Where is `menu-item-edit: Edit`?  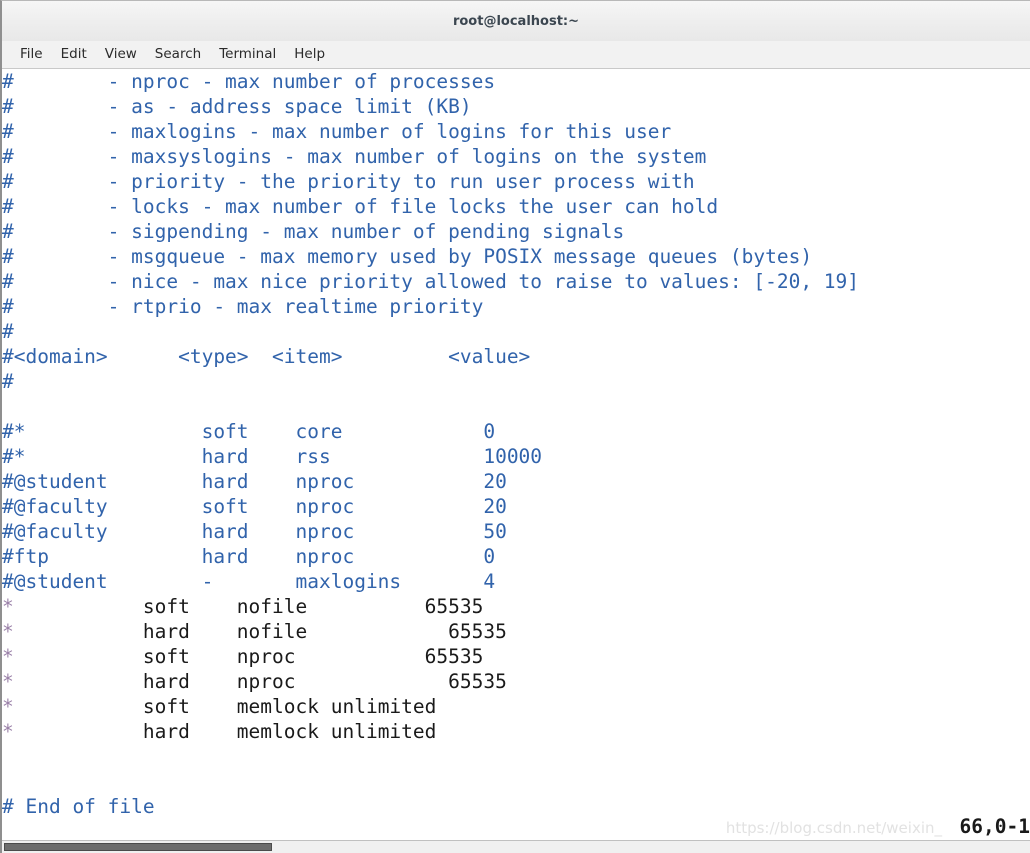
menu-item-edit: Edit is located at coordinates (74, 54).